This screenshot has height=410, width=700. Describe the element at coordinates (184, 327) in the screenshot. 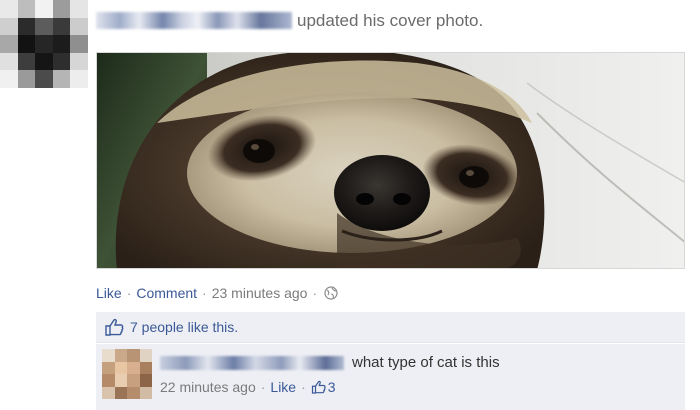

I see `likes-count-link: 7 people like this.` at that location.